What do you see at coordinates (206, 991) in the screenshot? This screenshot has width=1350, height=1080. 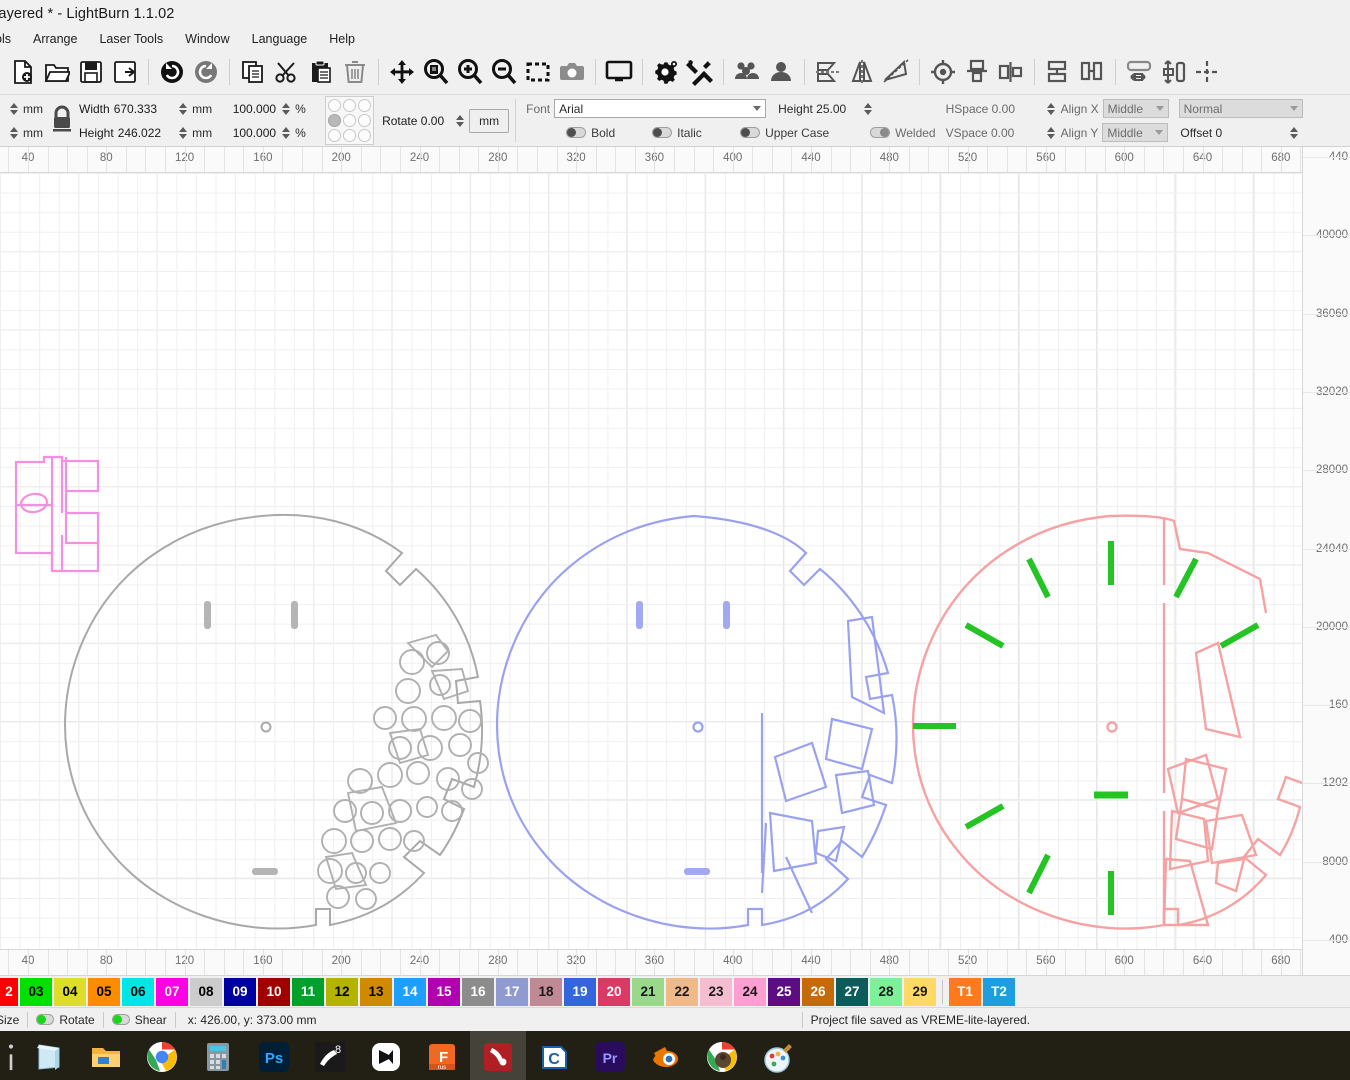 I see `layer-swatch-08: 08` at bounding box center [206, 991].